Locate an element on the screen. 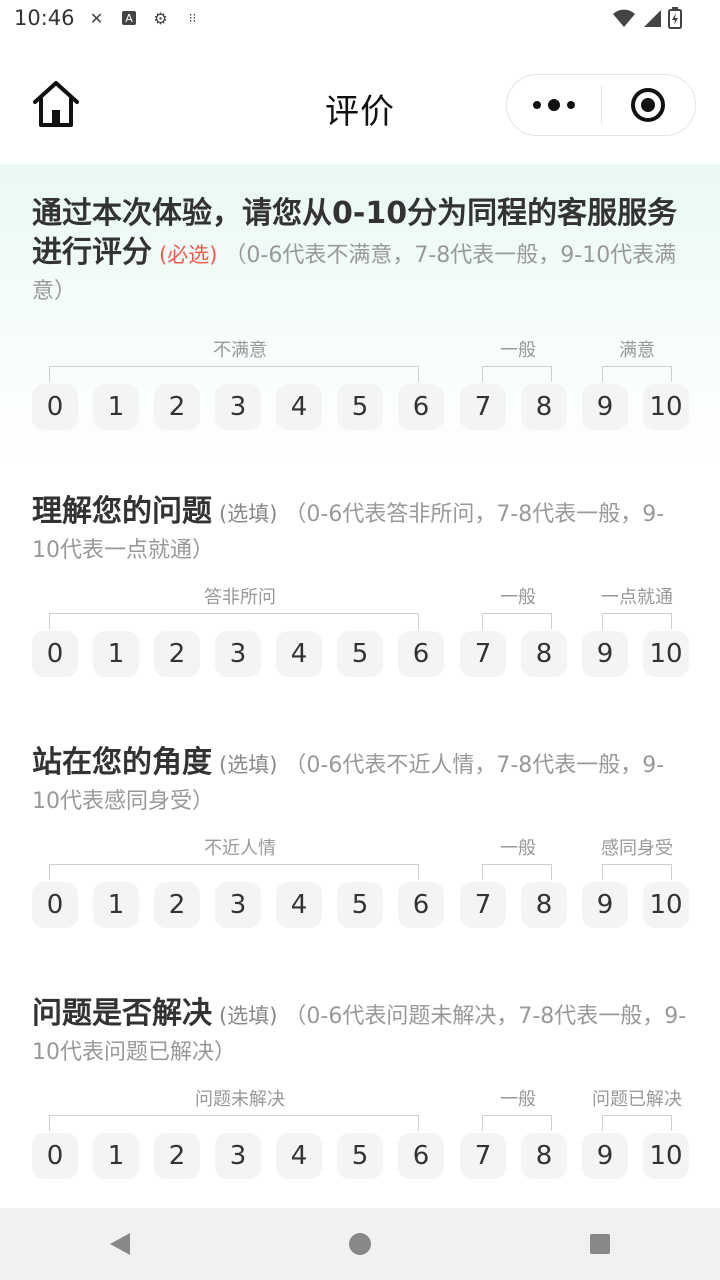 The width and height of the screenshot is (720, 1280). scale-labels: 不满意 一般 满意 is located at coordinates (362, 359).